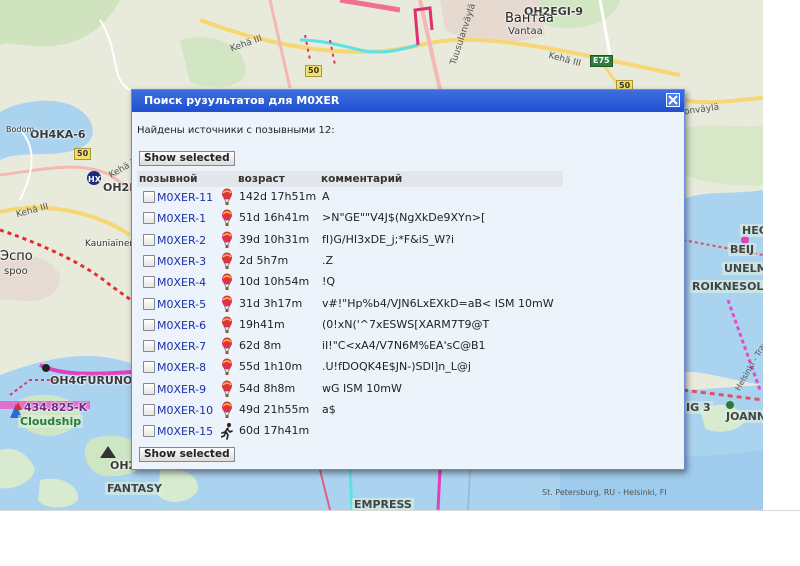 The image size is (800, 566). Describe the element at coordinates (529, 18) in the screenshot. I see `town-label: Вантаа` at that location.